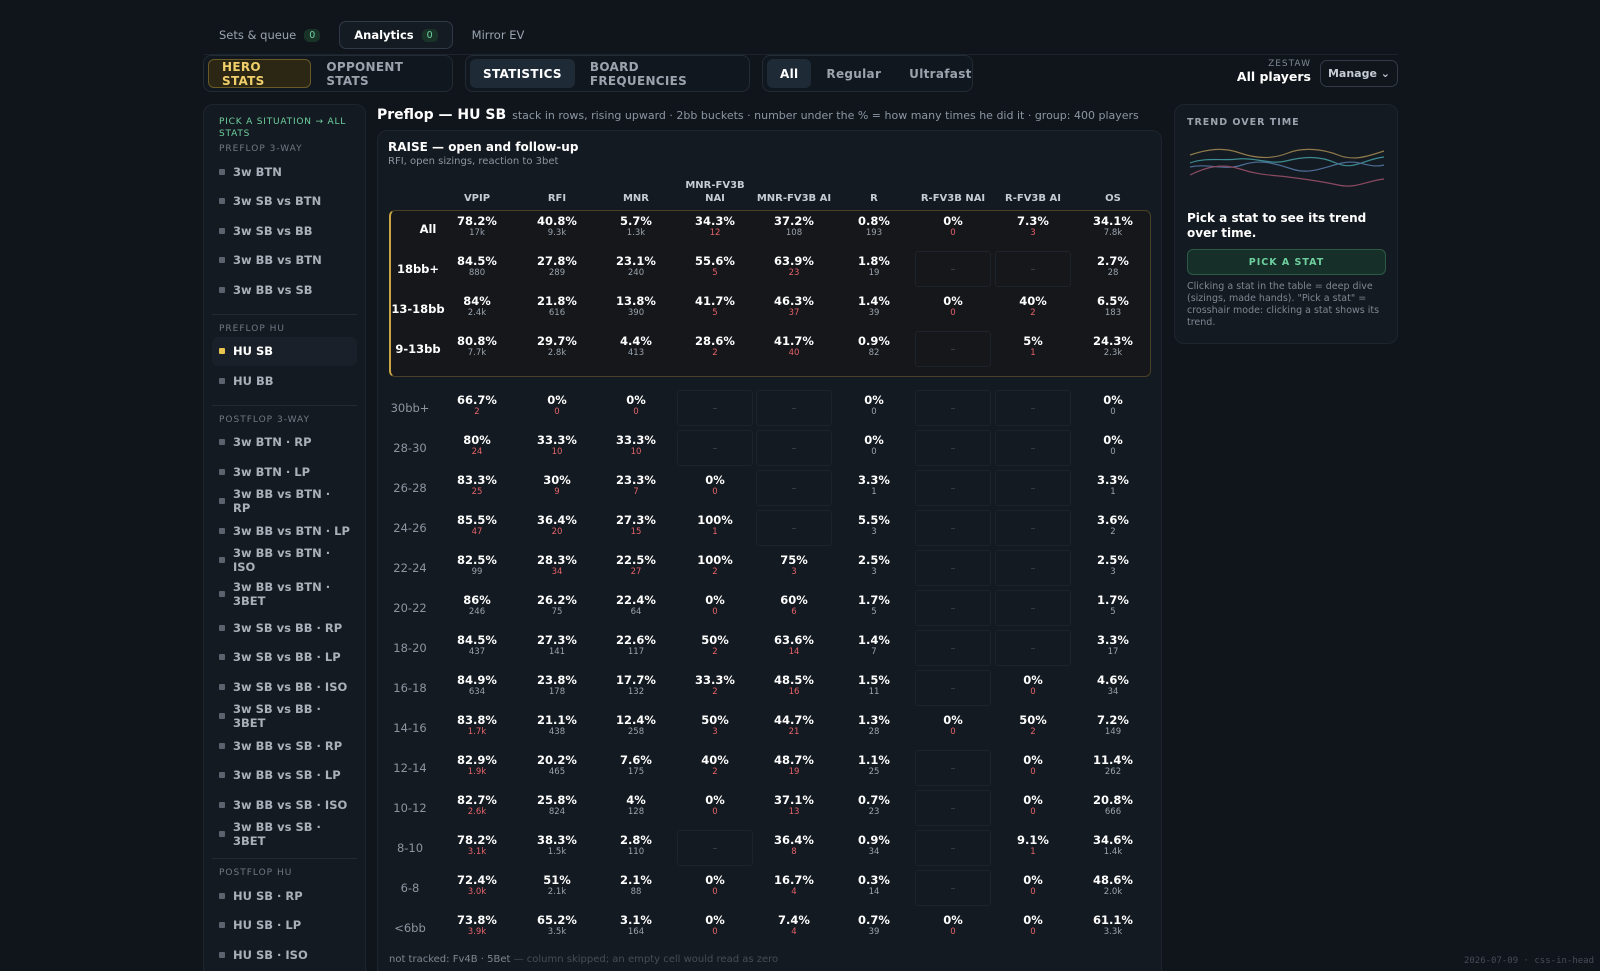  What do you see at coordinates (557, 728) in the screenshot?
I see `stat-cell: 21.1% 438` at bounding box center [557, 728].